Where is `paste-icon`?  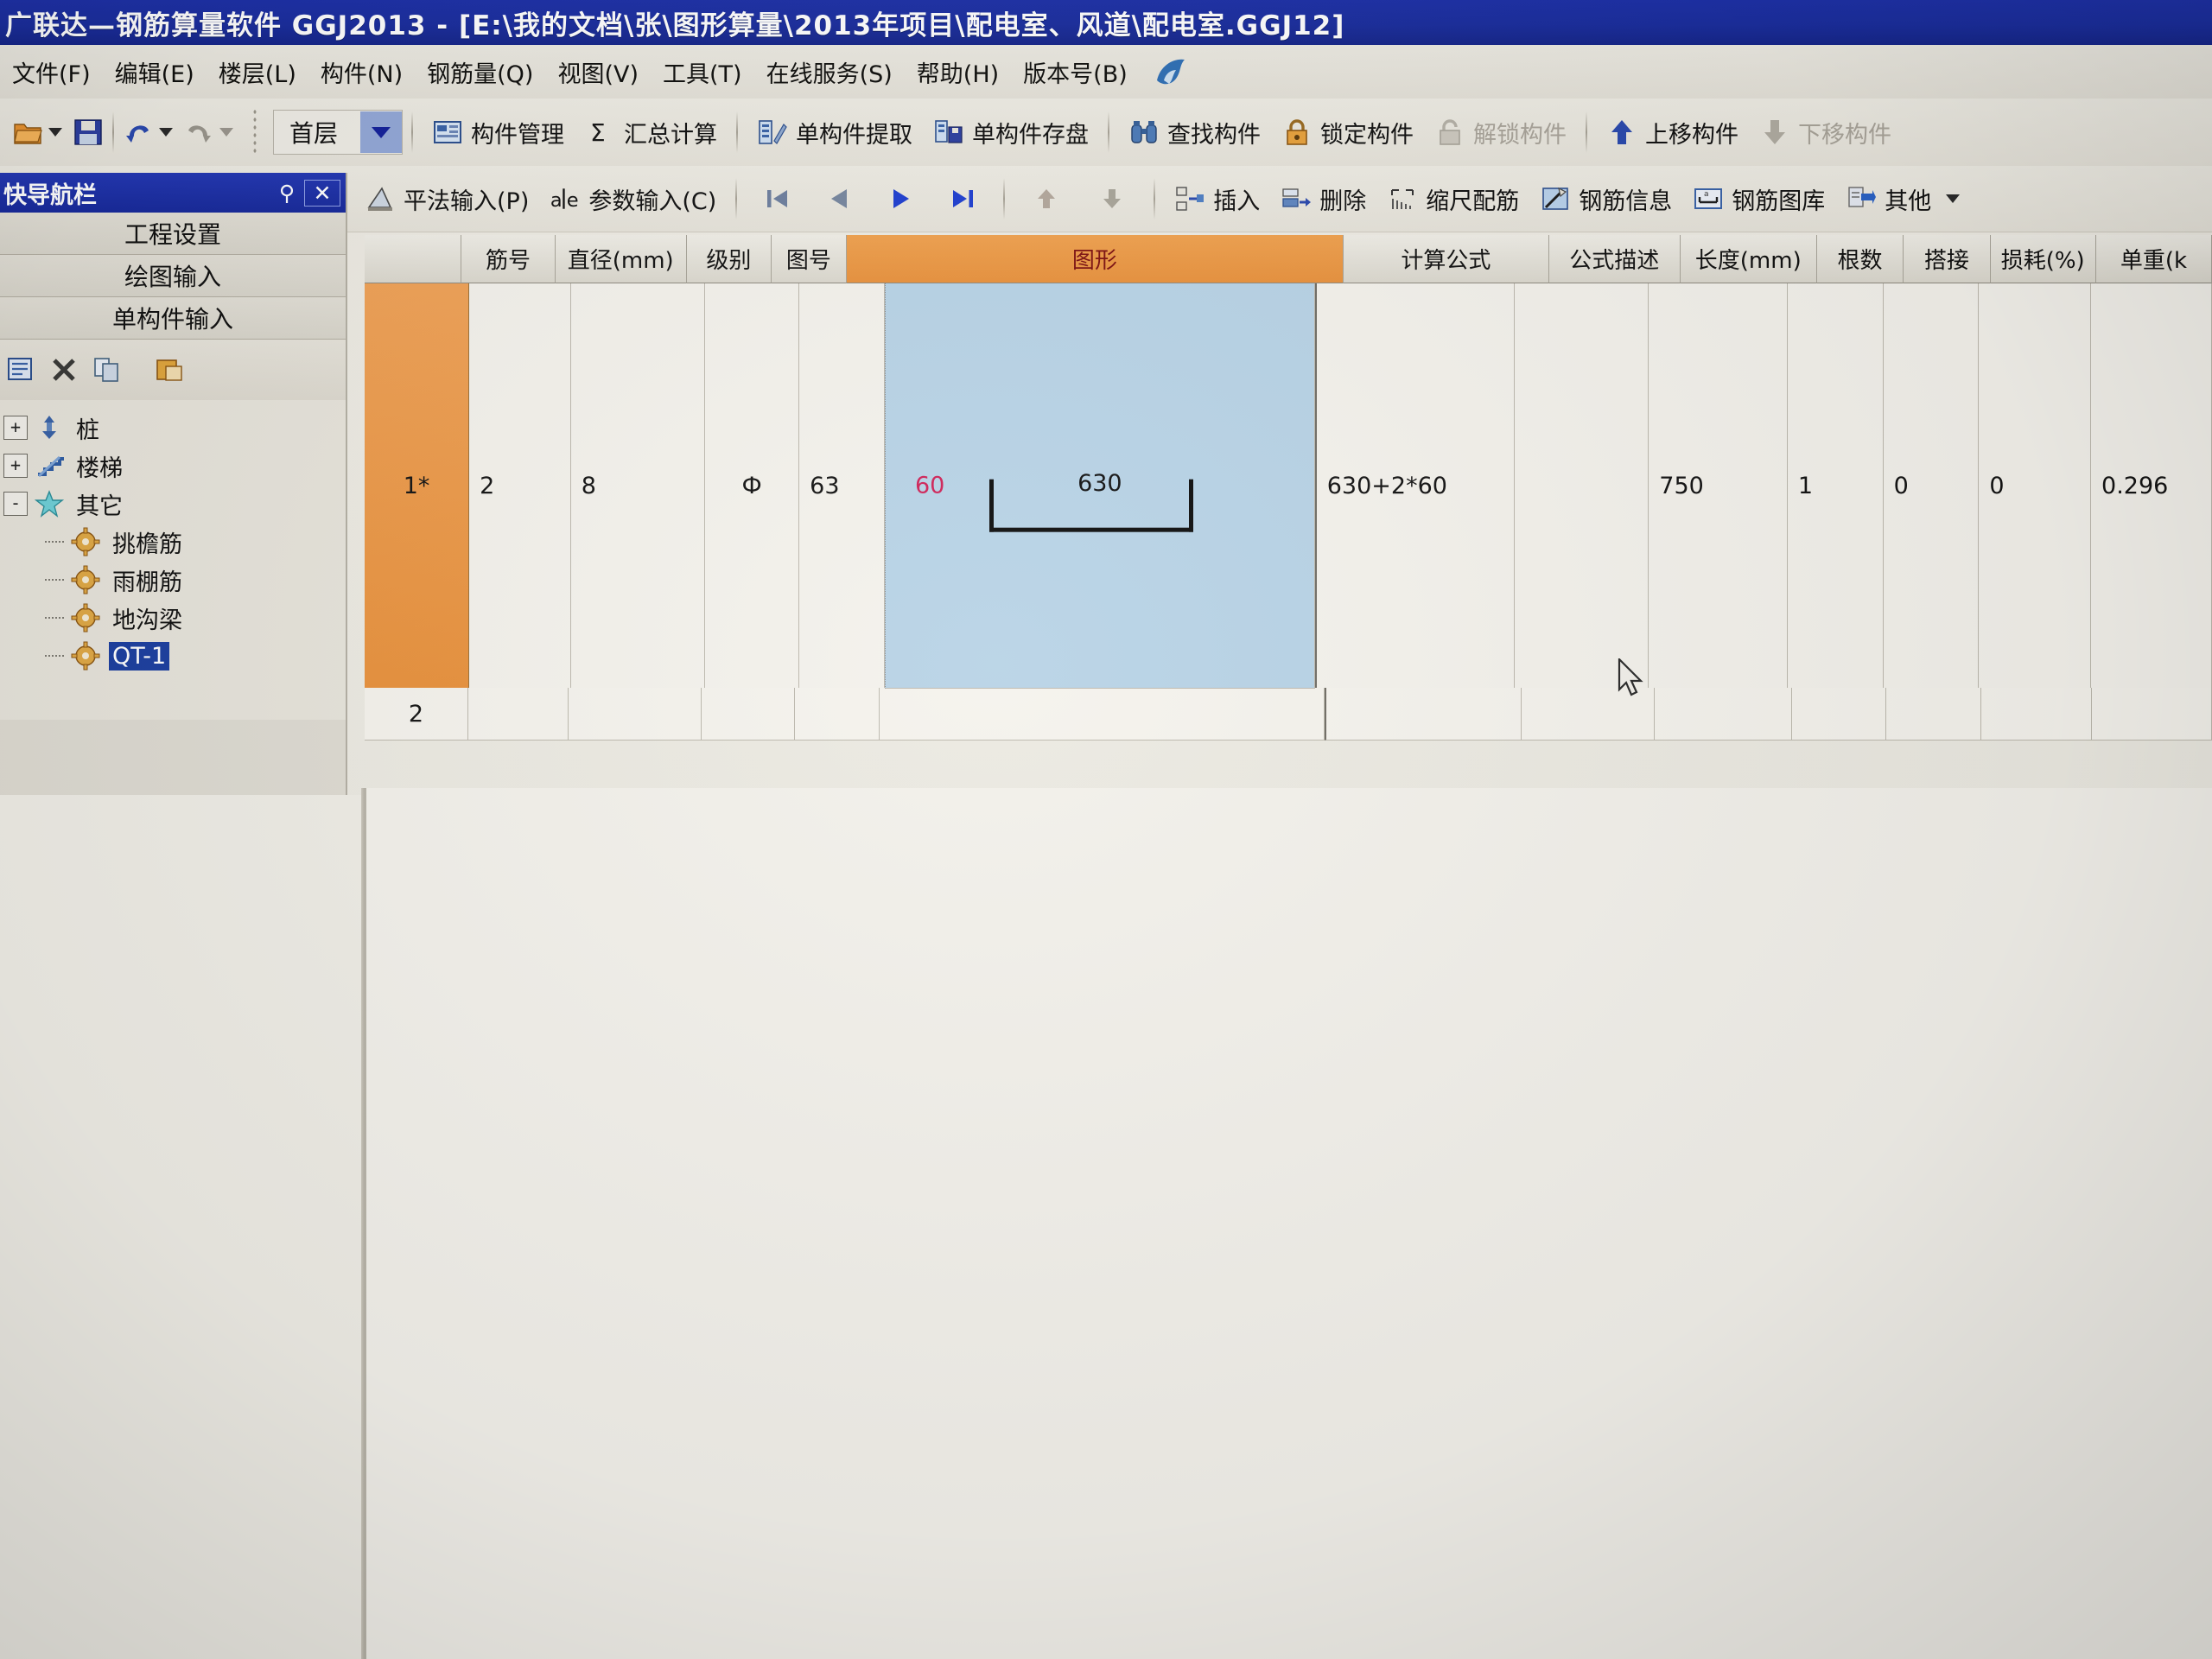
paste-icon is located at coordinates (169, 369).